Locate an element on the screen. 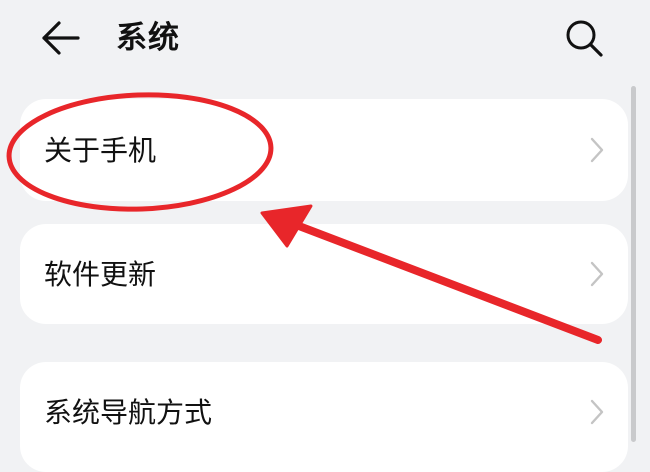 The width and height of the screenshot is (650, 472). search-button is located at coordinates (584, 38).